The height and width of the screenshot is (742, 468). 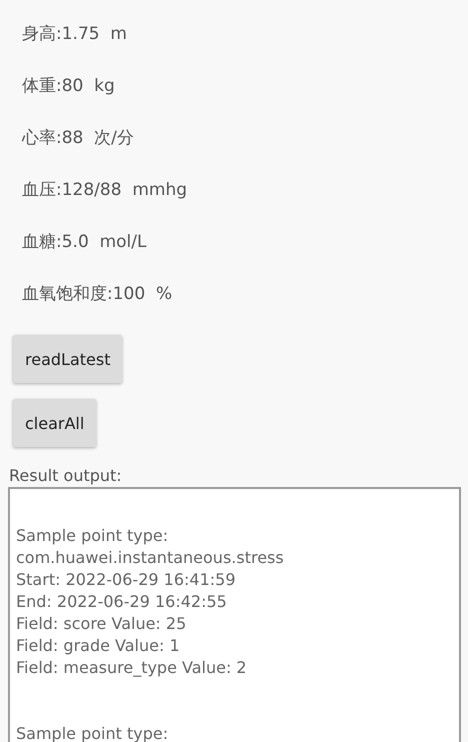 What do you see at coordinates (75, 34) in the screenshot?
I see `health-reading: 身高:1.75 m` at bounding box center [75, 34].